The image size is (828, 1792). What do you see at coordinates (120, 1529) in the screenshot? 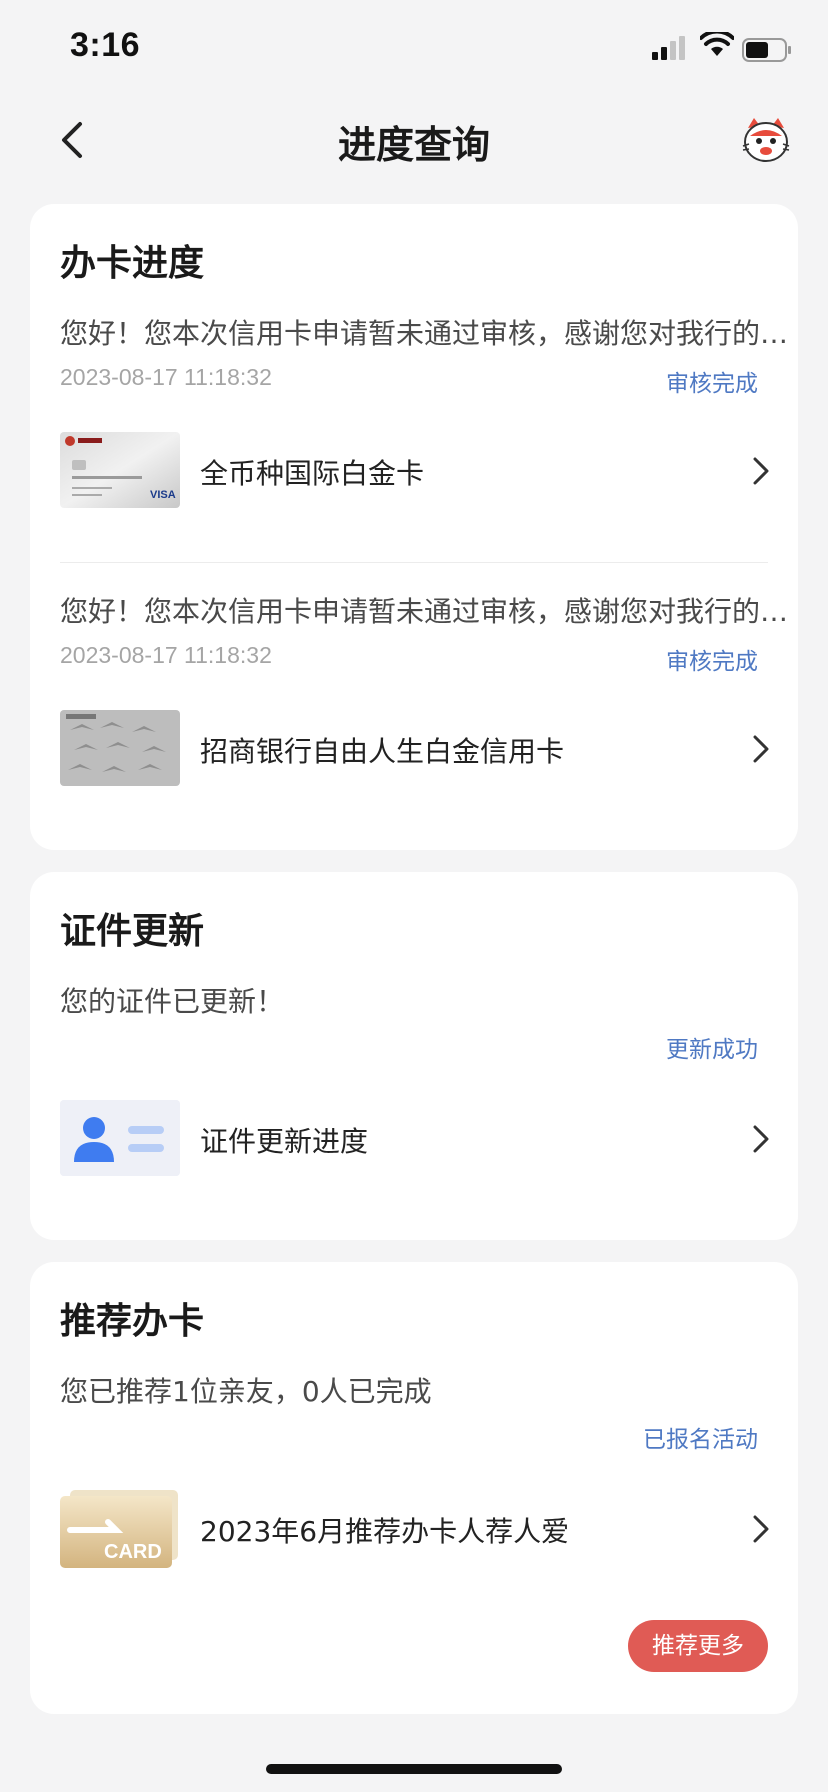
I see `referral-card-image: CARD` at bounding box center [120, 1529].